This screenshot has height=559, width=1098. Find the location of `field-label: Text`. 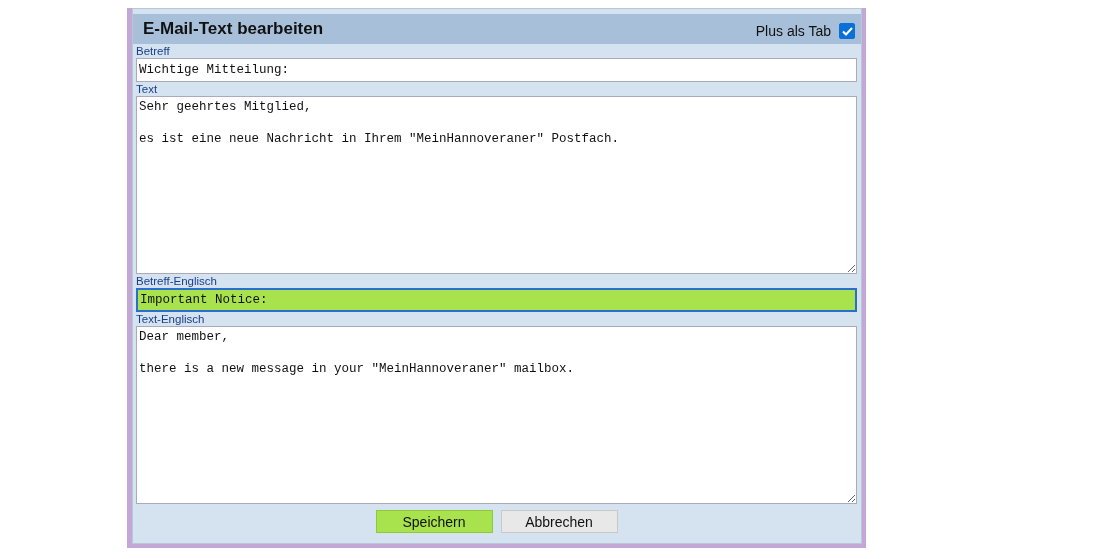

field-label: Text is located at coordinates (147, 89).